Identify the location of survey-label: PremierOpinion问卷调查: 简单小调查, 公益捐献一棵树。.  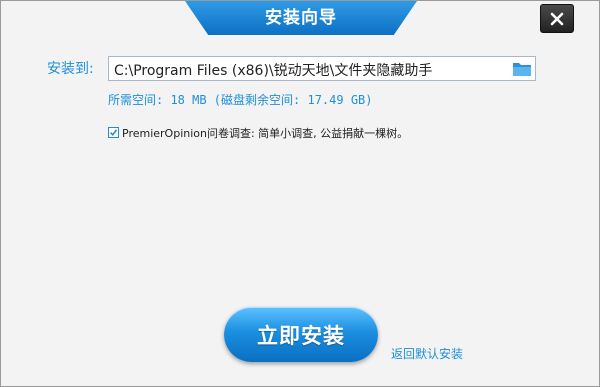
(265, 133).